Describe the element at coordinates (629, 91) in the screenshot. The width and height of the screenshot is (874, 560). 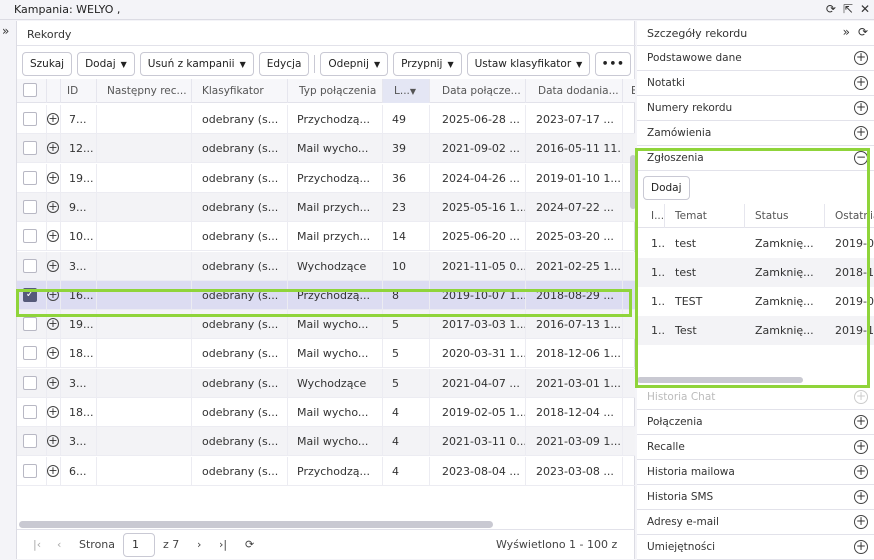
I see `header-e: E` at that location.